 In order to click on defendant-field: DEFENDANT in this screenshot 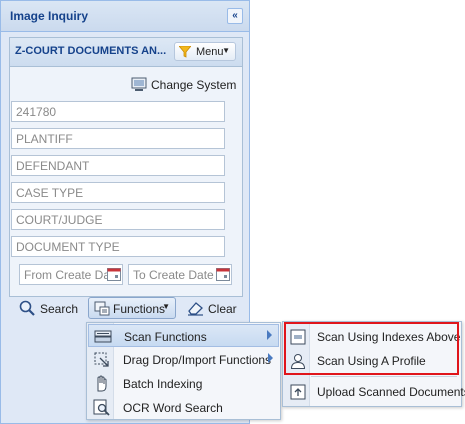, I will do `click(118, 165)`.